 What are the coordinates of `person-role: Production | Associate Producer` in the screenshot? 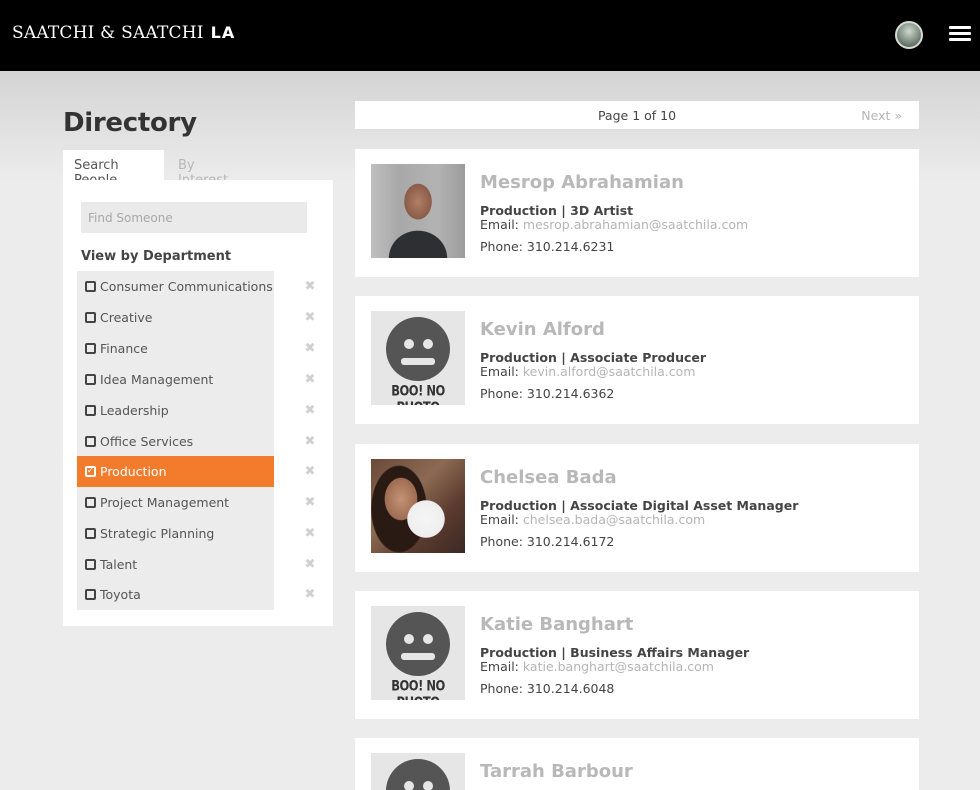 It's located at (593, 357).